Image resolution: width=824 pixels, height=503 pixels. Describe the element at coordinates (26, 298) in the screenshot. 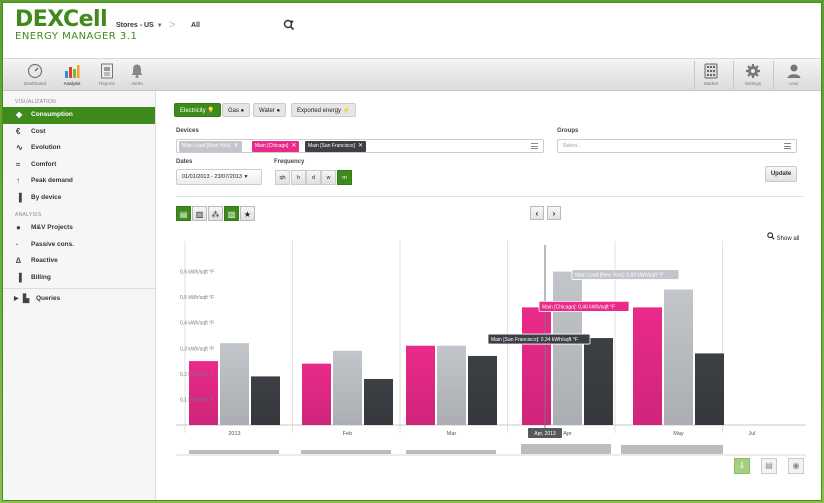

I see `queries-icon: ▙` at that location.